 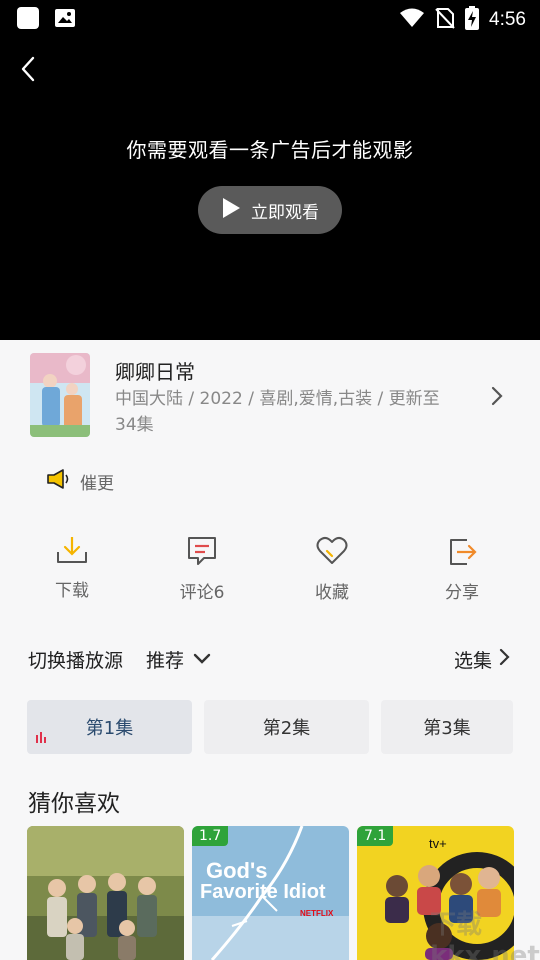 I want to click on share-icon, so click(x=462, y=551).